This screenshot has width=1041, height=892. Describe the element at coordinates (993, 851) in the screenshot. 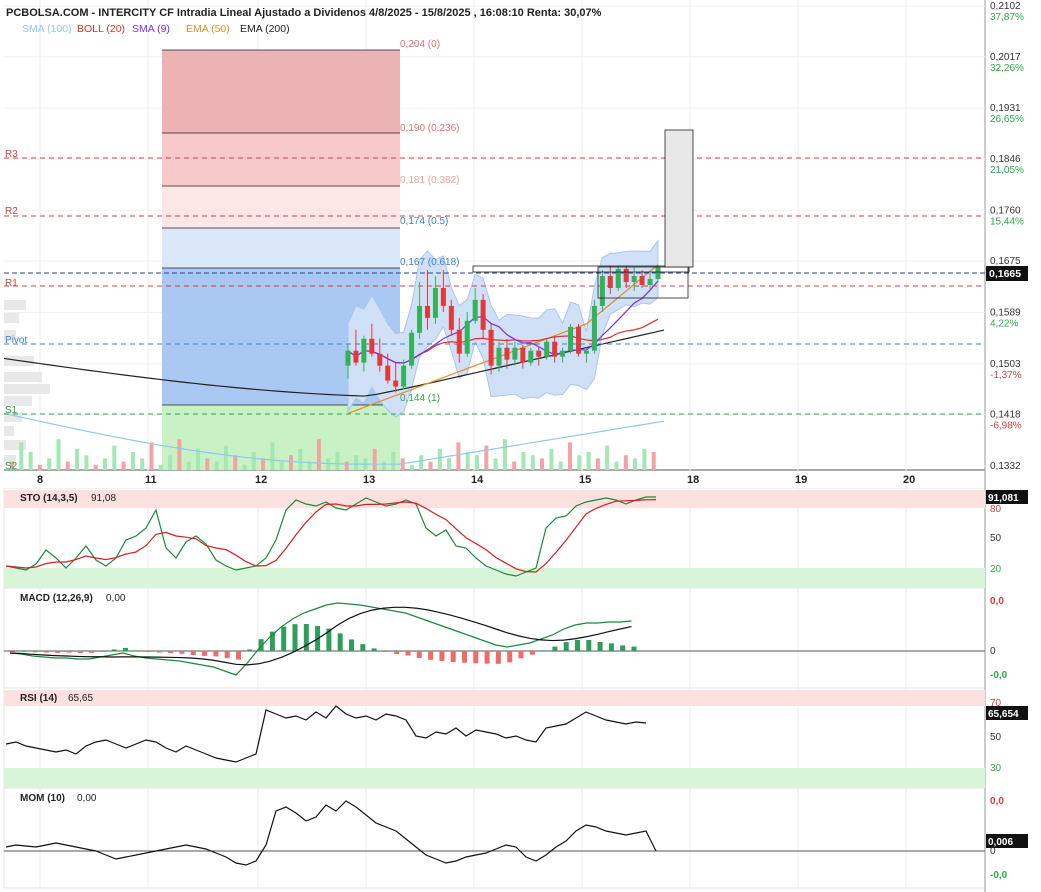

I see `mom-level-mid: 0` at that location.